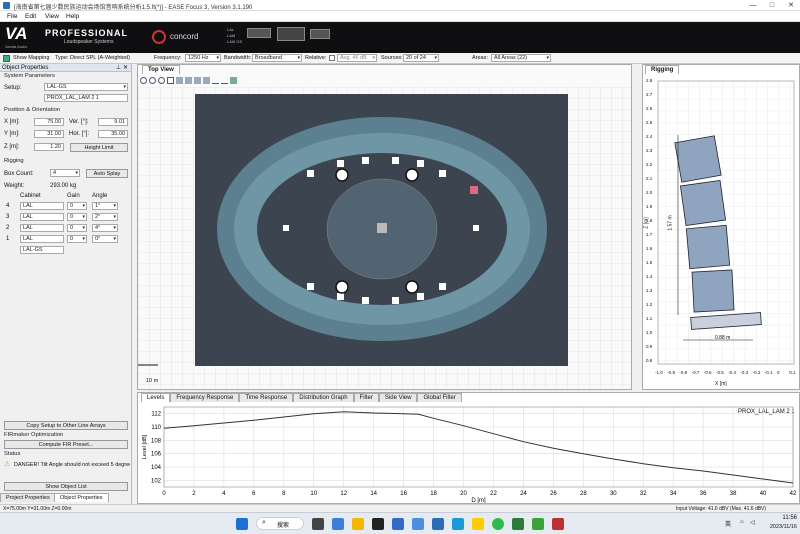 This screenshot has height=534, width=800. What do you see at coordinates (392, 58) in the screenshot?
I see `sources-label: Sources:` at bounding box center [392, 58].